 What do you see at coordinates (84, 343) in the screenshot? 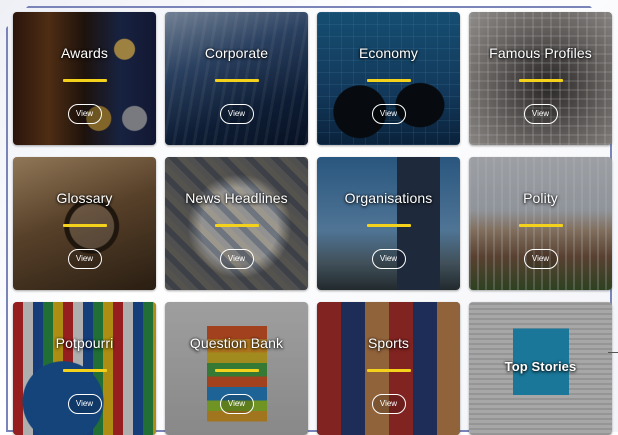
I see `tile-label: Potpourri` at bounding box center [84, 343].